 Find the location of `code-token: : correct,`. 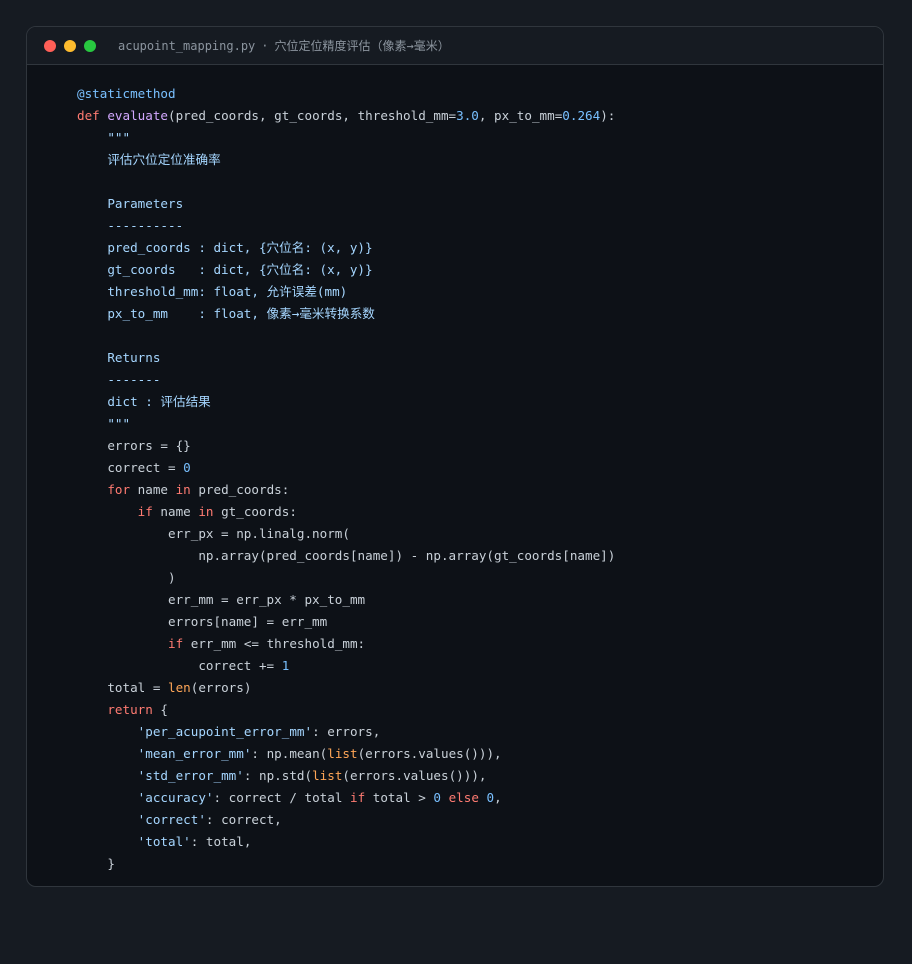

code-token: : correct, is located at coordinates (243, 819).